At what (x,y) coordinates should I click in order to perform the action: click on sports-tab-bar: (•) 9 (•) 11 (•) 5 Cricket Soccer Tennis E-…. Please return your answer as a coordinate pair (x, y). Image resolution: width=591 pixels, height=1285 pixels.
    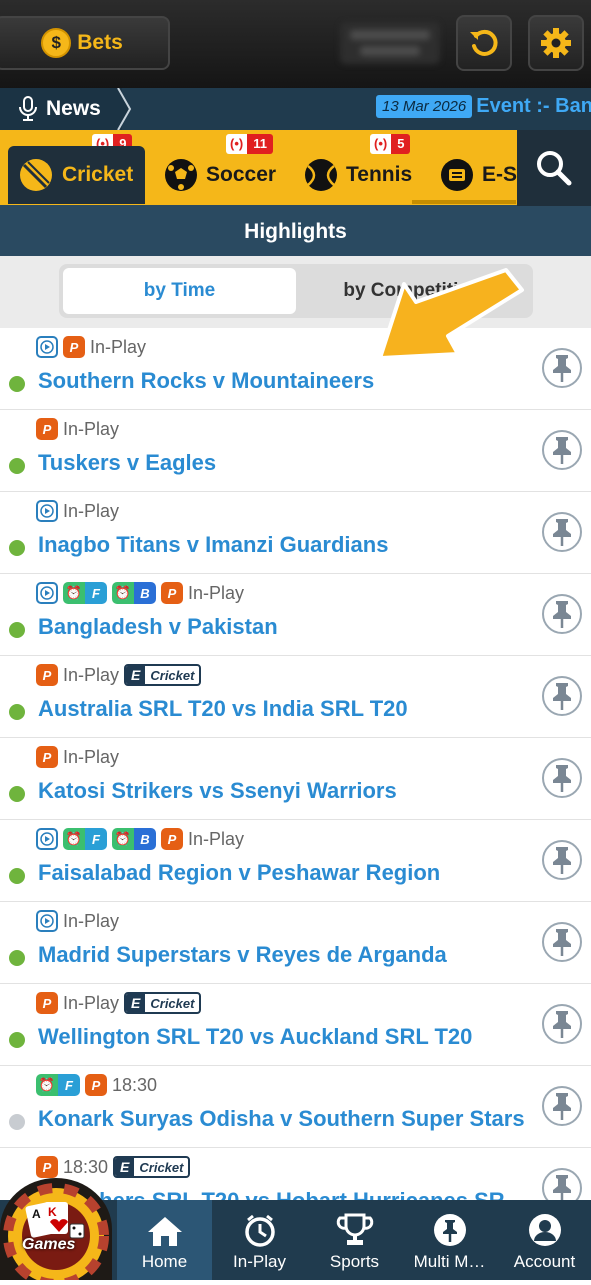
    Looking at the image, I should click on (295, 169).